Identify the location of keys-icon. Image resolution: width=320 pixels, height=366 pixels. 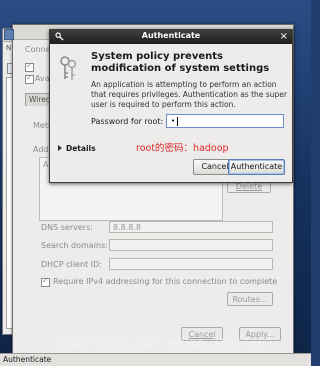
(68, 68).